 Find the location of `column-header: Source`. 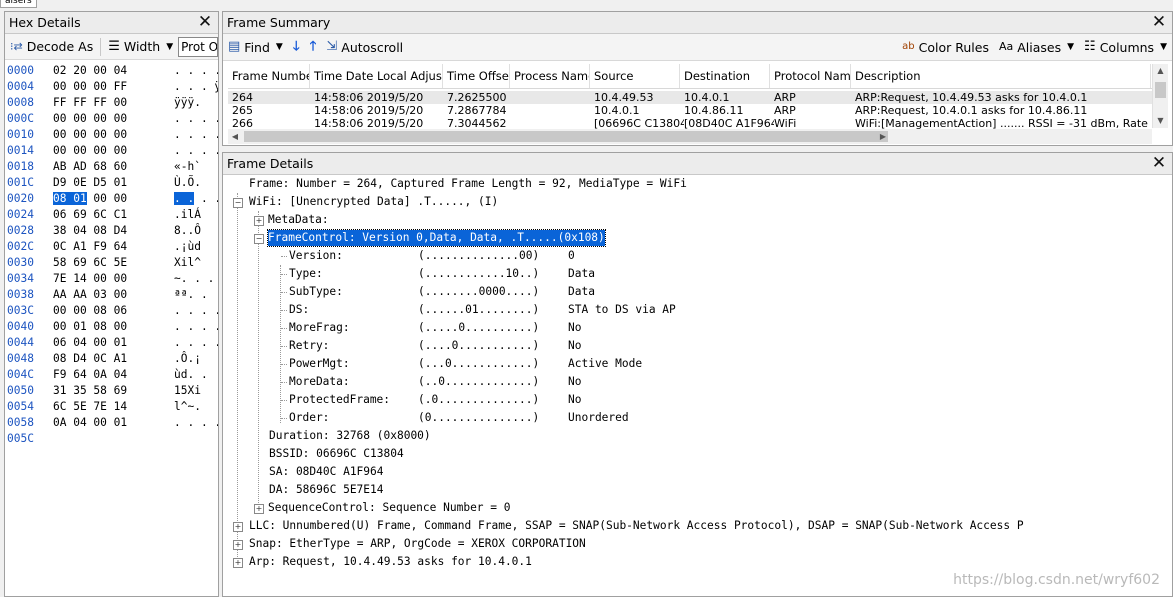

column-header: Source is located at coordinates (635, 76).